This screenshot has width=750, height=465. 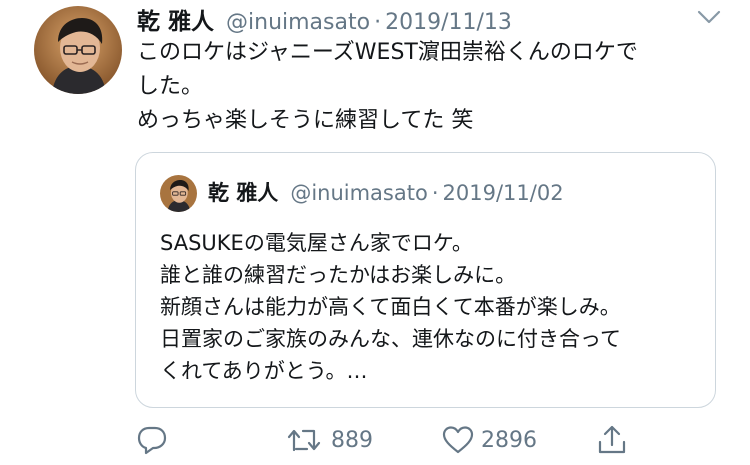 I want to click on quoted-author-name: 乾 雅人, so click(x=243, y=193).